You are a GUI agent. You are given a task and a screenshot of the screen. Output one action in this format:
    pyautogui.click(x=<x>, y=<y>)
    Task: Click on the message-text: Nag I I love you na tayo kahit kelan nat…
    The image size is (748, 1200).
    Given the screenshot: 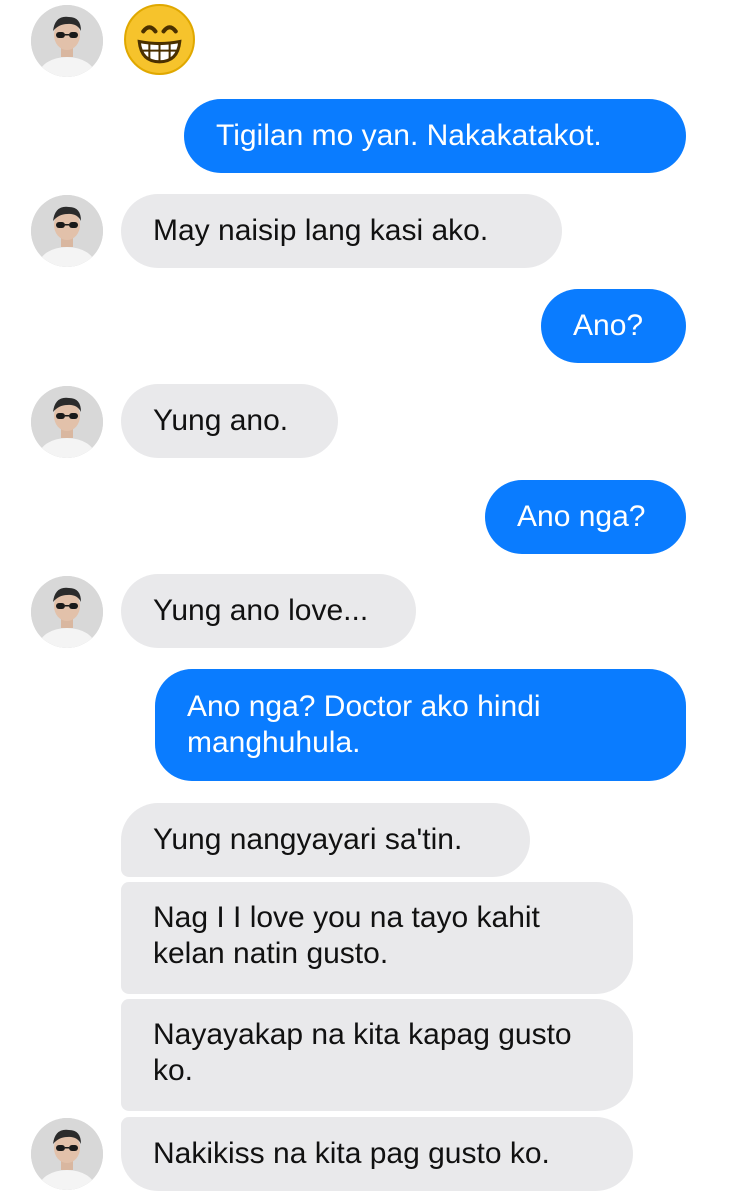 What is the action you would take?
    pyautogui.click(x=346, y=935)
    